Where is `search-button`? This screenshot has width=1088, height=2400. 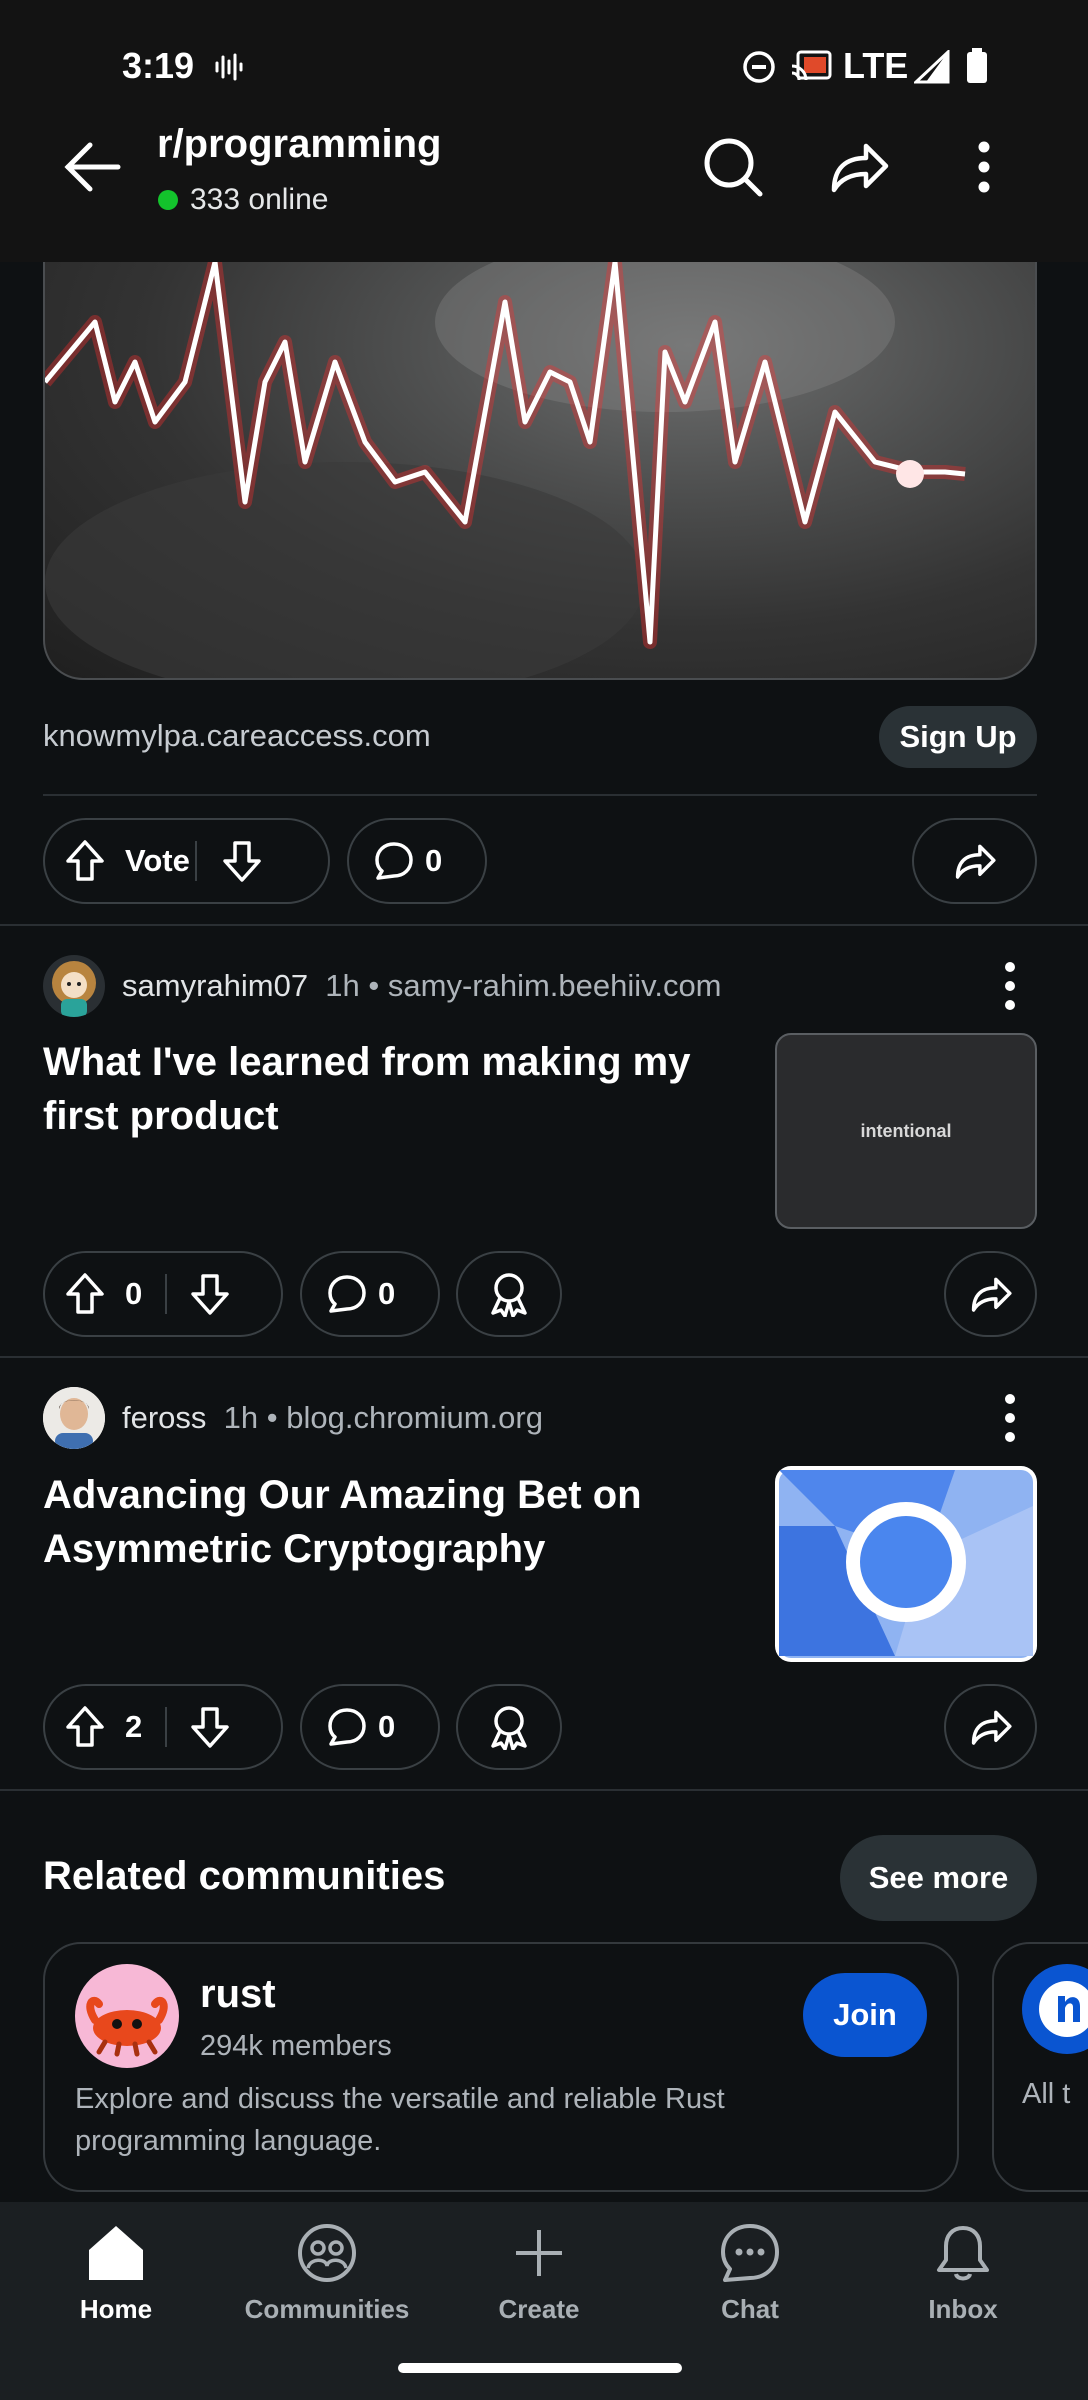 search-button is located at coordinates (733, 167).